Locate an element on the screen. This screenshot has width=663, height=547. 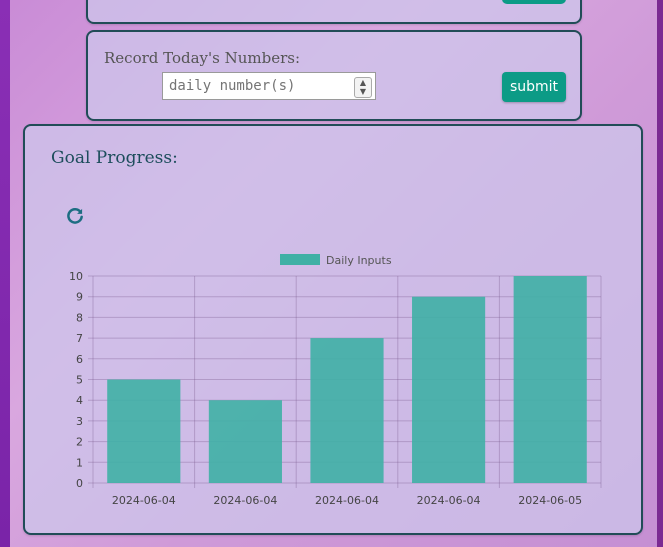
y-tick-label: 0 is located at coordinates (79, 483).